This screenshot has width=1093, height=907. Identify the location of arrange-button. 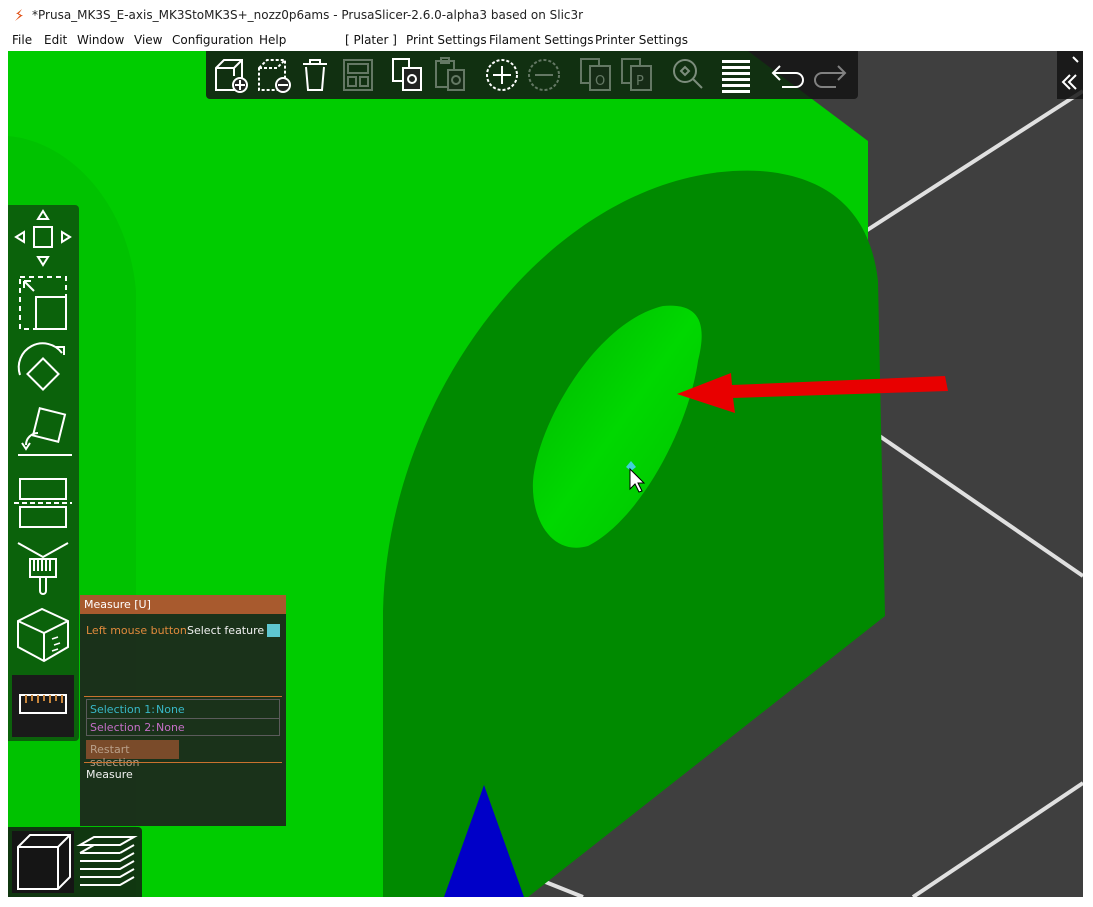
(358, 75).